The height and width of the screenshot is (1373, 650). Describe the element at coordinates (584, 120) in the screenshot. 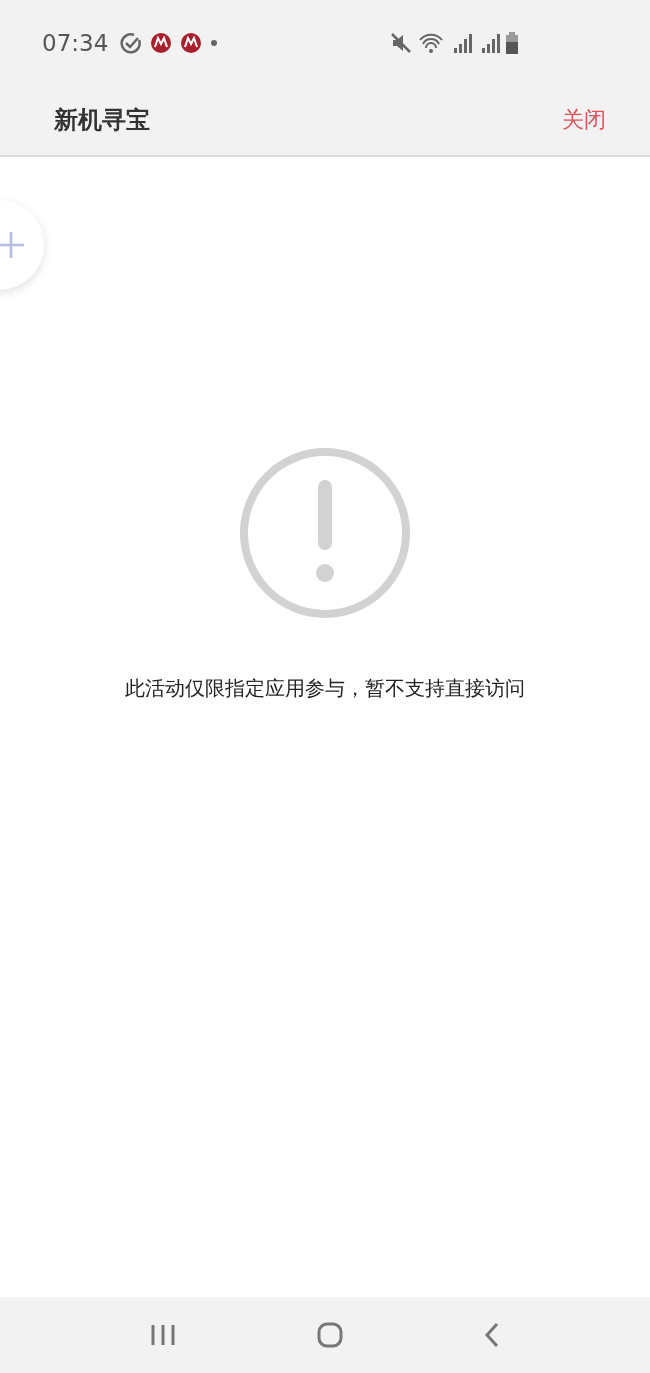

I see `close-button: 关闭` at that location.